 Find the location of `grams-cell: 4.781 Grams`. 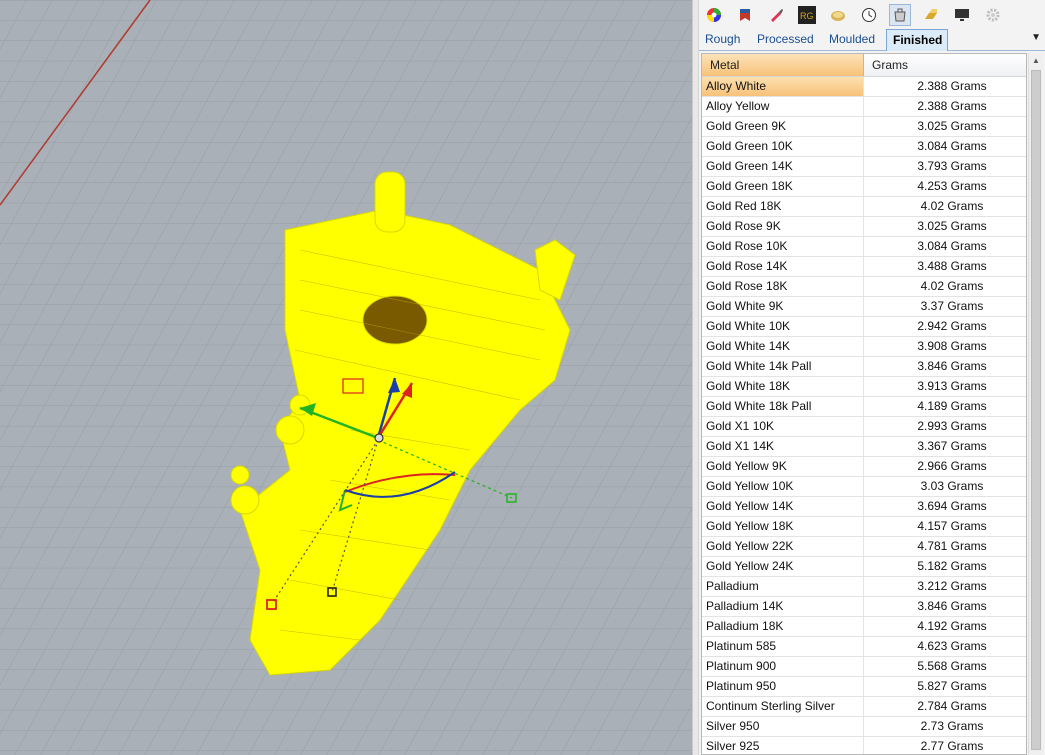

grams-cell: 4.781 Grams is located at coordinates (952, 546).